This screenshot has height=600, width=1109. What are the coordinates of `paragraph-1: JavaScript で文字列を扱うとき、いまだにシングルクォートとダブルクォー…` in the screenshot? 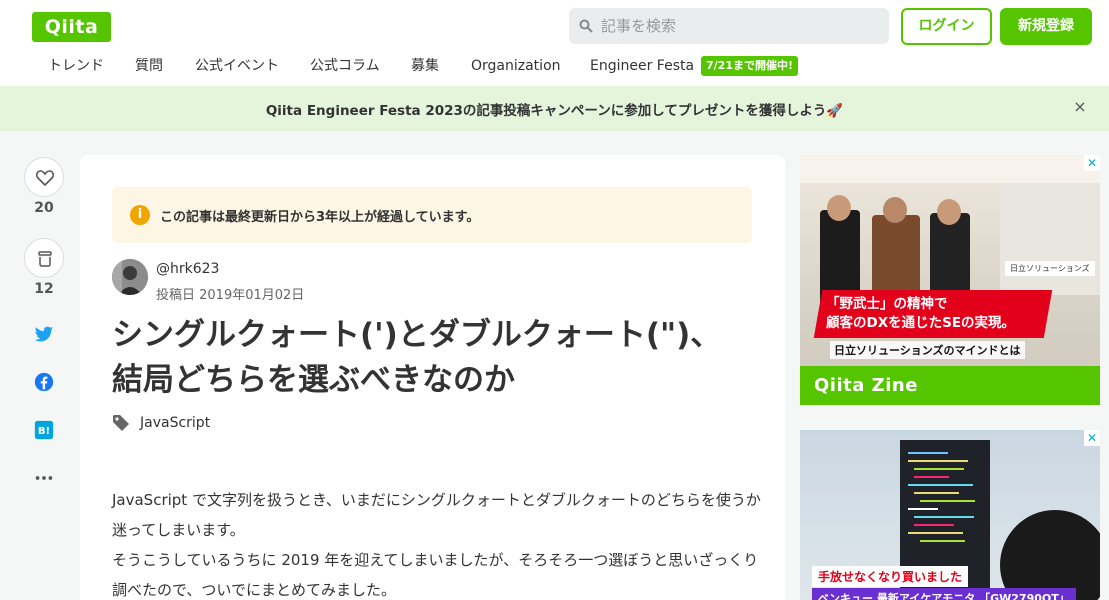 It's located at (436, 515).